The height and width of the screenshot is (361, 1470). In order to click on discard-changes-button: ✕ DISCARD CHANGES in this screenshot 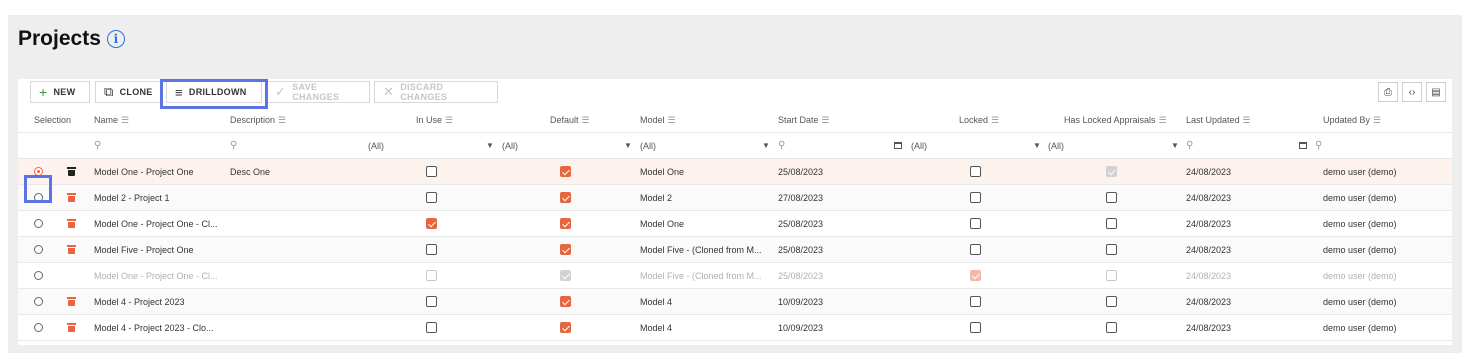, I will do `click(436, 92)`.